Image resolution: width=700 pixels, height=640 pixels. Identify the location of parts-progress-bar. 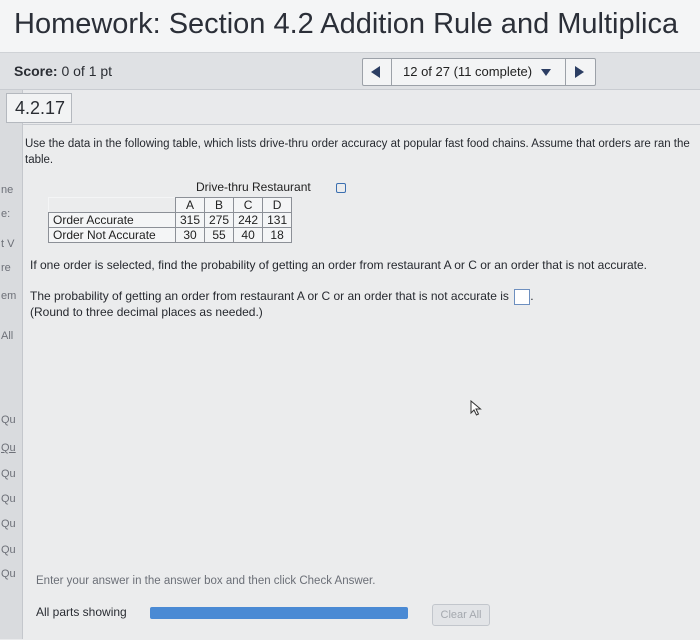
(279, 613).